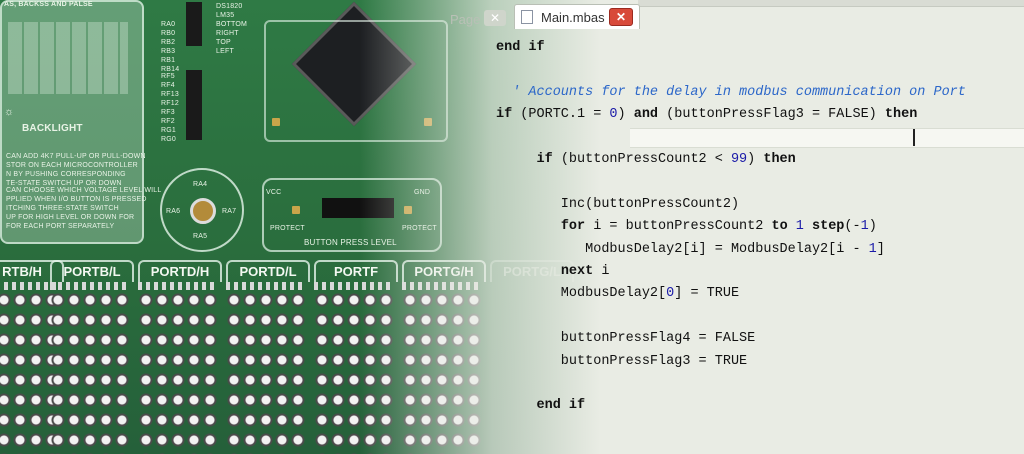 This screenshot has width=1024, height=454. I want to click on port-tab-portd-l: PORTD/L, so click(268, 271).